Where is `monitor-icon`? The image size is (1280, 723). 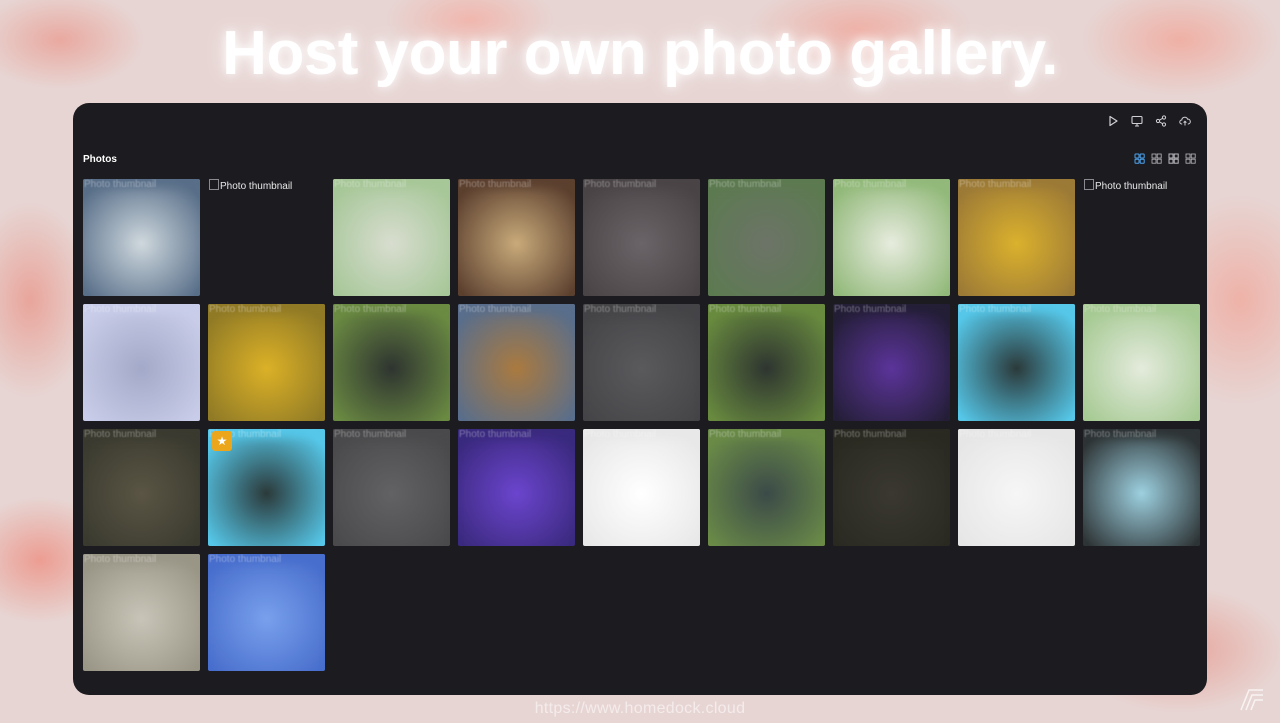
monitor-icon is located at coordinates (1137, 121).